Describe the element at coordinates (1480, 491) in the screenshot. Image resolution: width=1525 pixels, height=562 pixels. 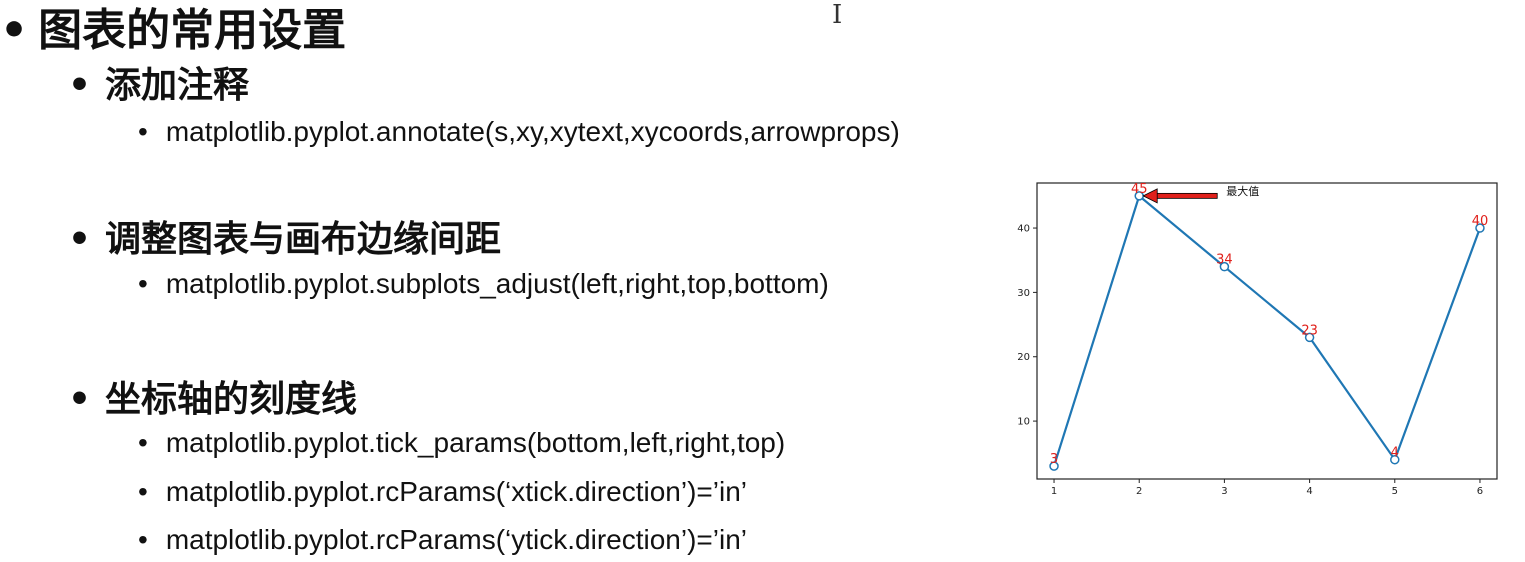
I see `x-tick-label: 6` at that location.